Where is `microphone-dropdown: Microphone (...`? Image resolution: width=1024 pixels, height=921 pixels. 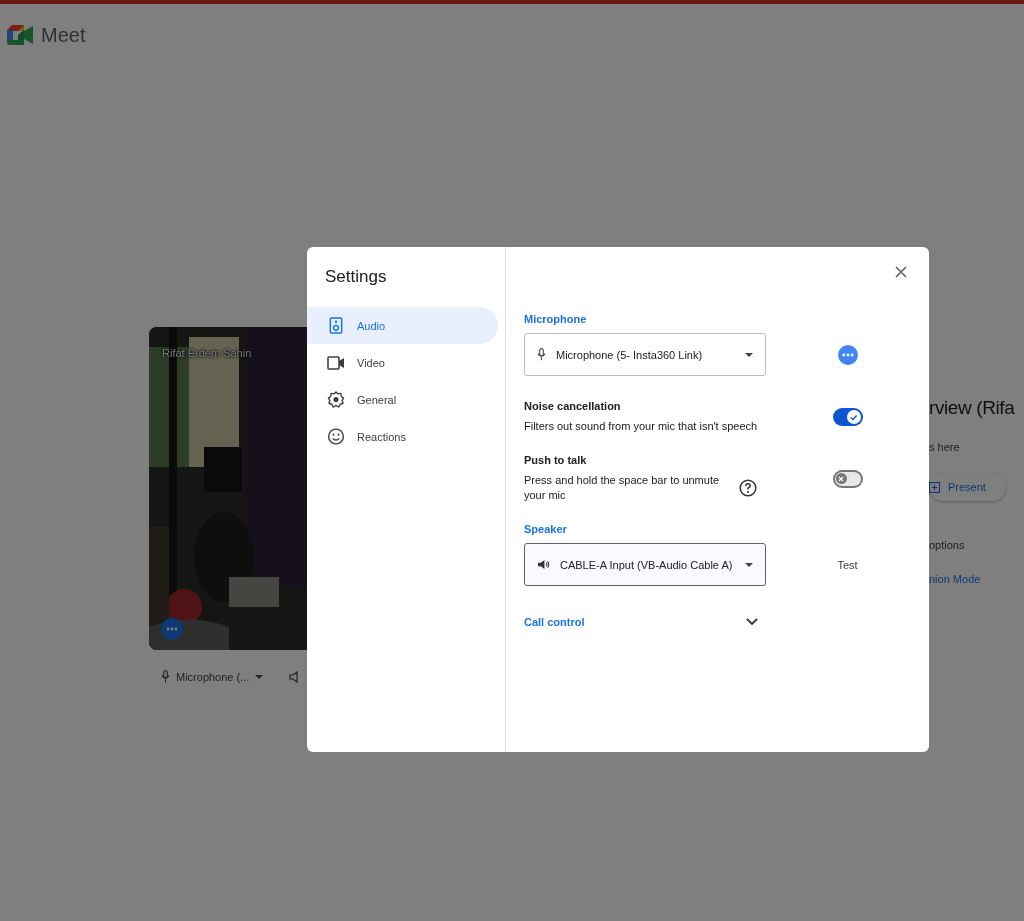
microphone-dropdown: Microphone (... is located at coordinates (212, 676).